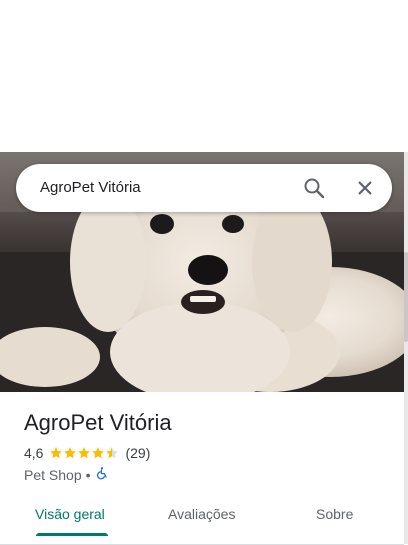 This screenshot has height=545, width=408. Describe the element at coordinates (406, 297) in the screenshot. I see `scrollbar-thumb` at that location.